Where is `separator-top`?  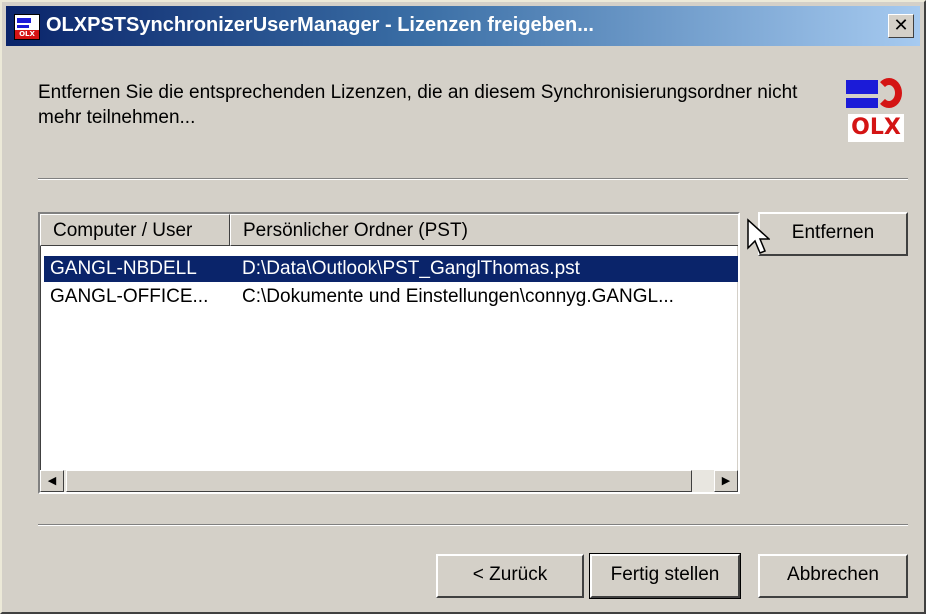
separator-top is located at coordinates (473, 179).